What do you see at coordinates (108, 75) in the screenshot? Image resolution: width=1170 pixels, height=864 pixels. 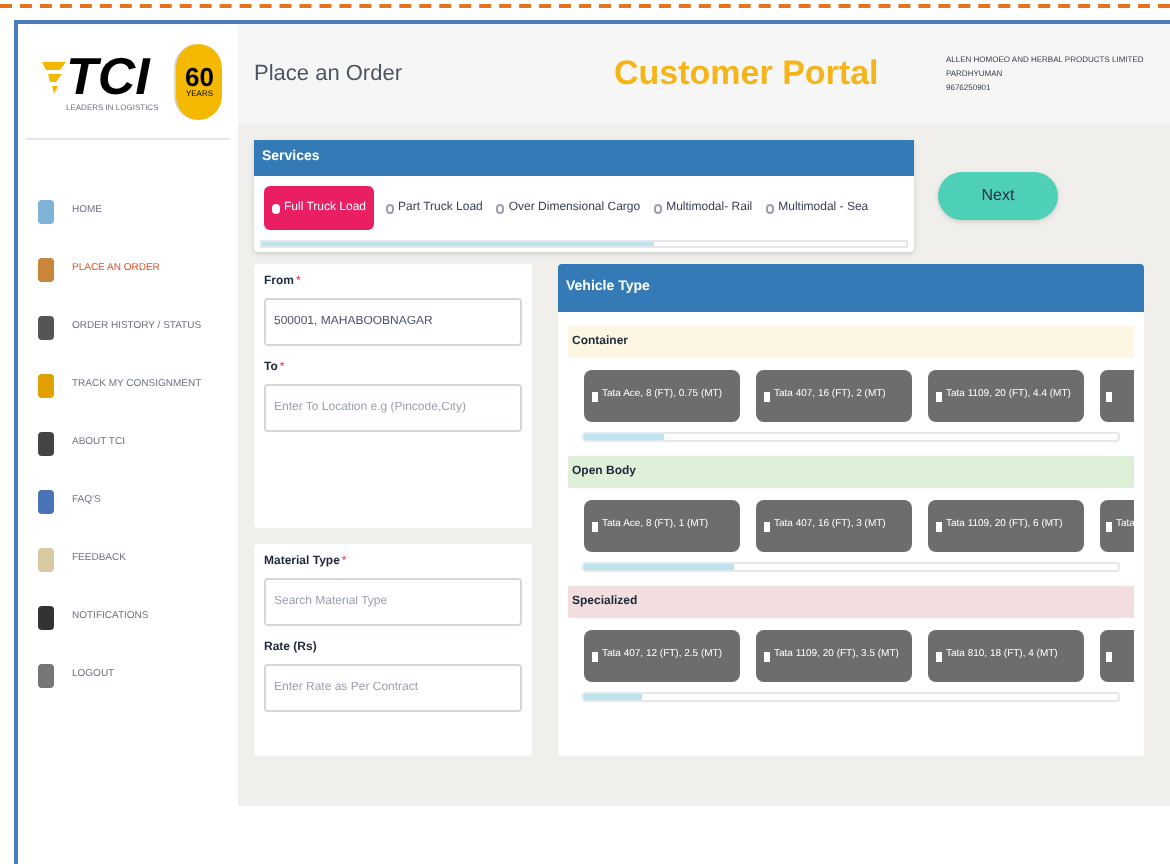 I see `logo-text: TCI` at bounding box center [108, 75].